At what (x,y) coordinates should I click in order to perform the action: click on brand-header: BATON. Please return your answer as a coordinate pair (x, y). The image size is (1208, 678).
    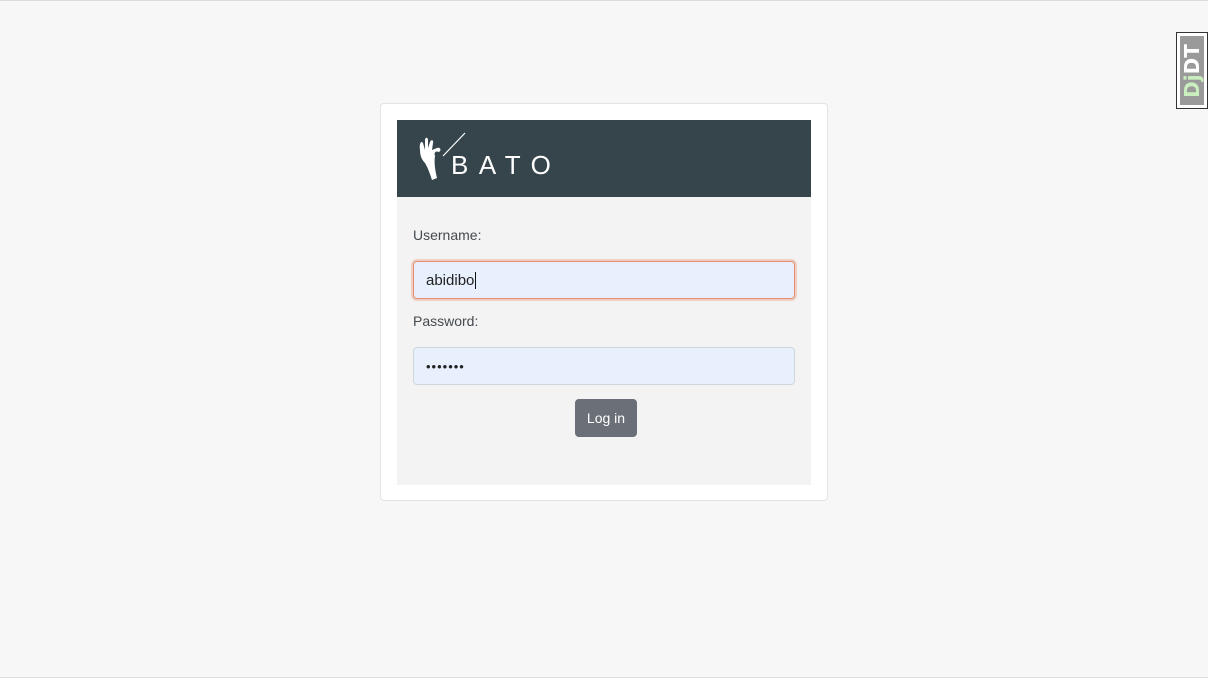
    Looking at the image, I should click on (604, 158).